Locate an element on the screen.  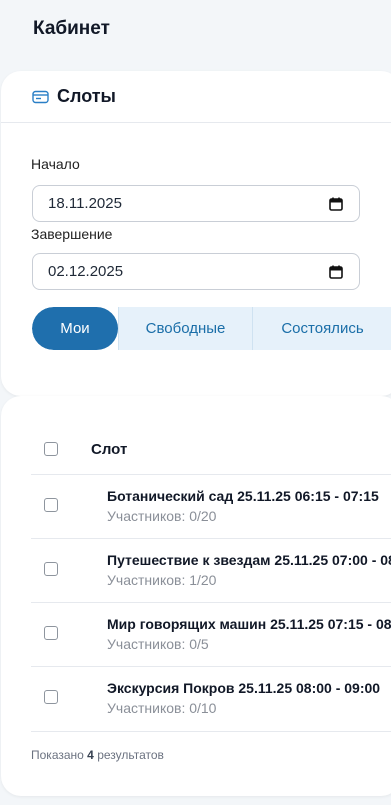
card-title: Слоты is located at coordinates (86, 96).